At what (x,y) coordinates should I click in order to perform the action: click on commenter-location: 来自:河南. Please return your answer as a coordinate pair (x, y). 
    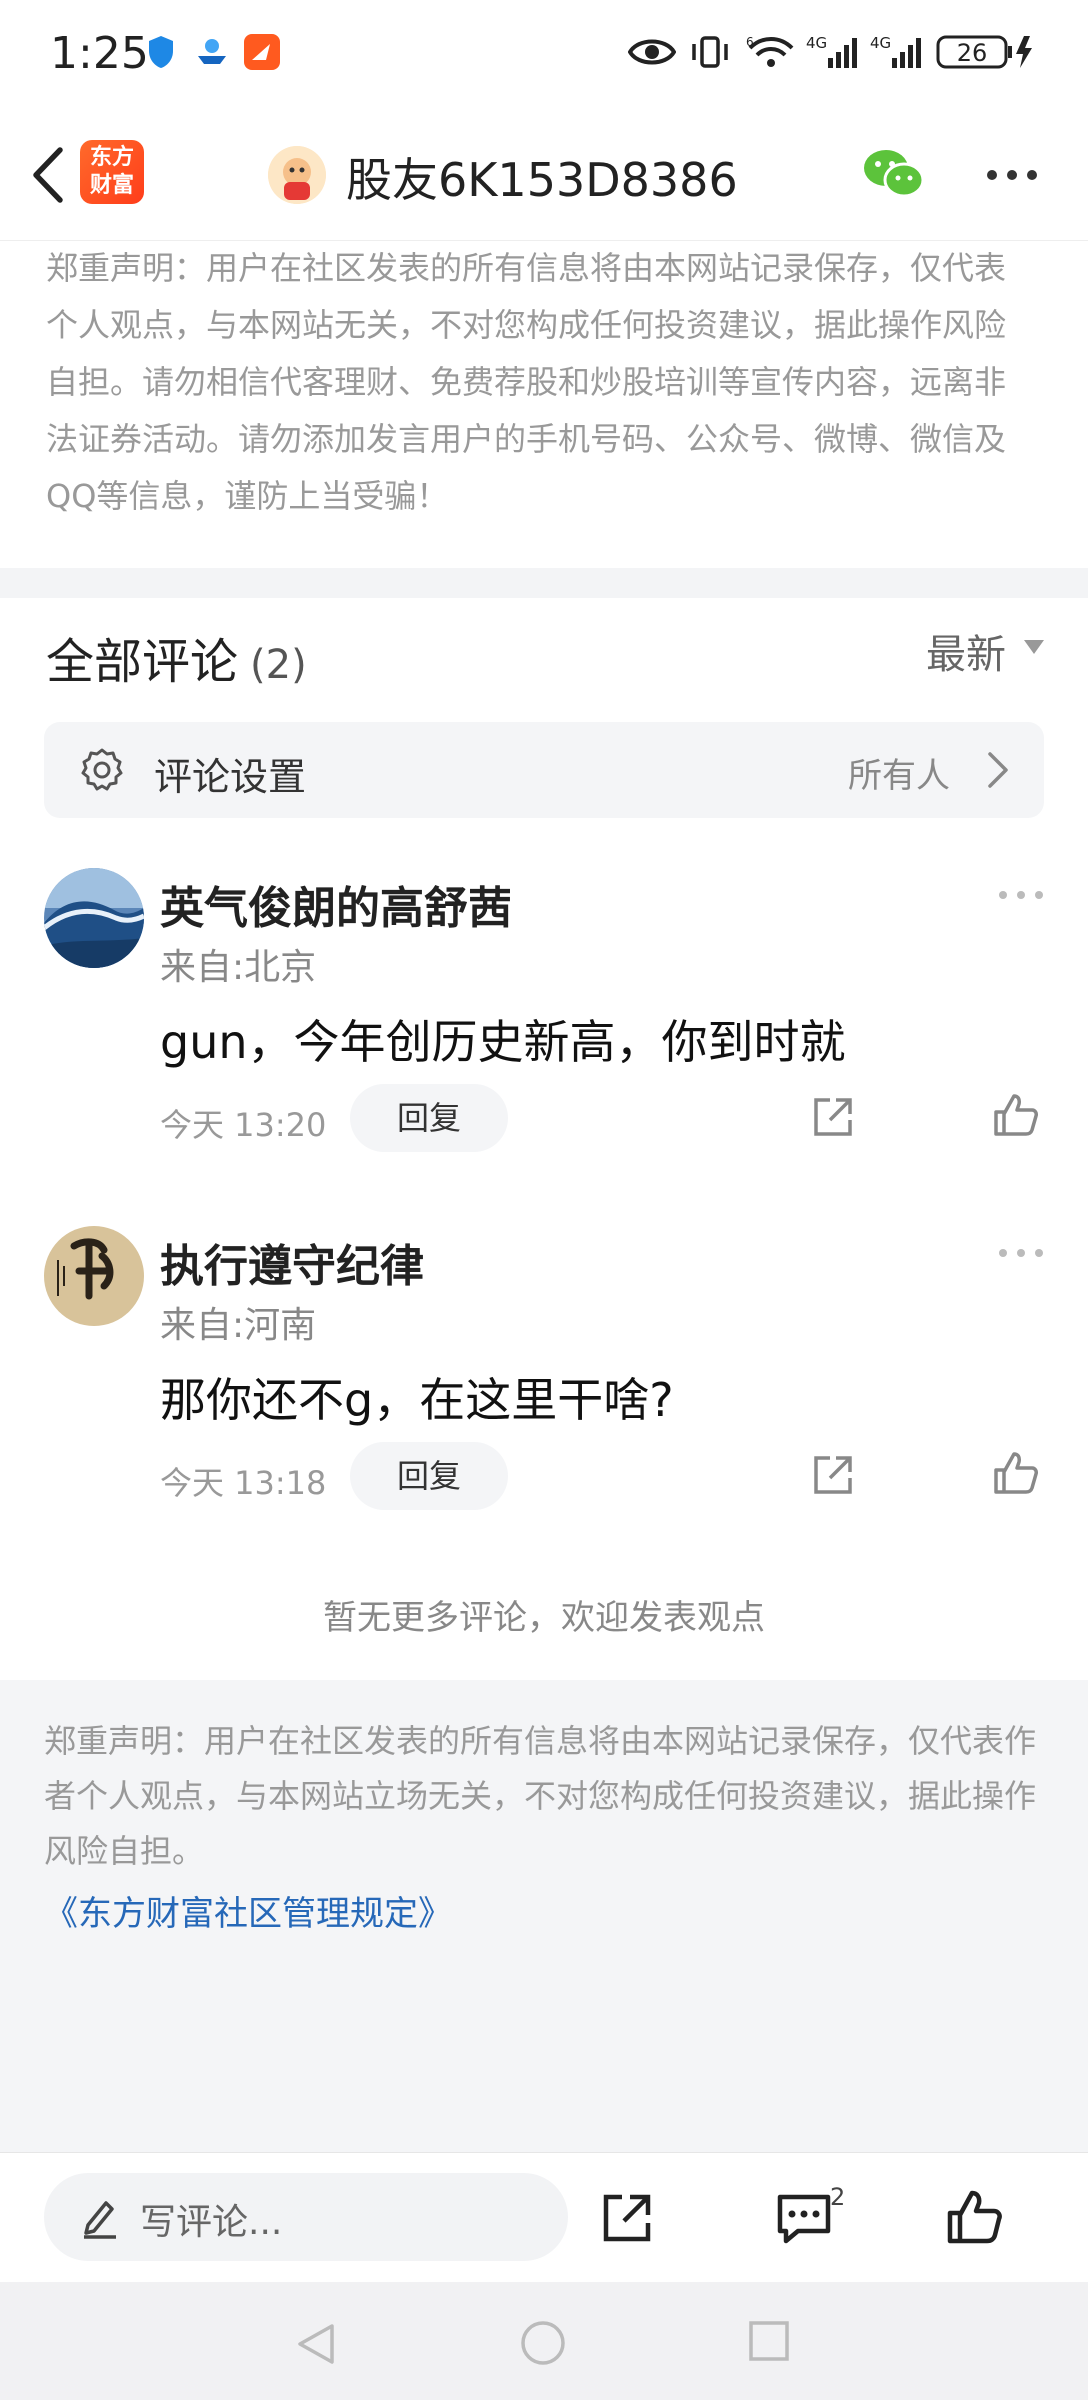
    Looking at the image, I should click on (238, 1325).